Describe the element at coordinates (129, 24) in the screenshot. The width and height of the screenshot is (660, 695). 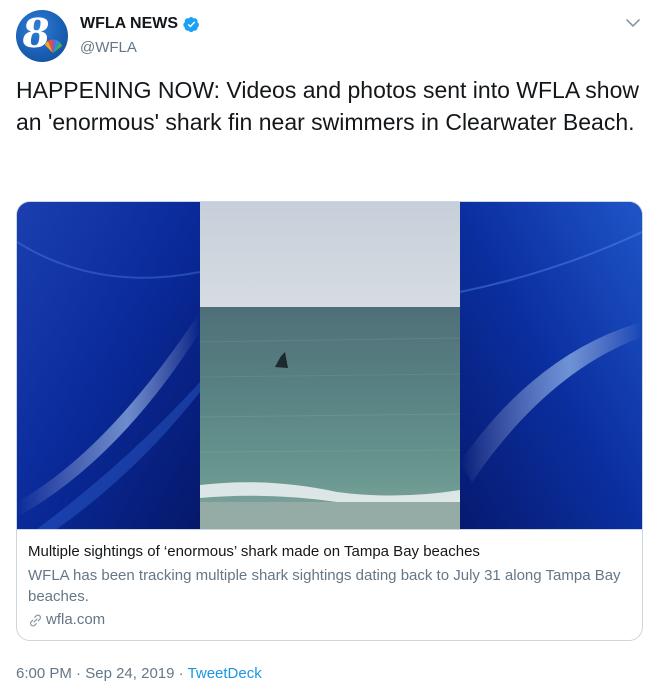
I see `display-name: WFLA NEWS` at that location.